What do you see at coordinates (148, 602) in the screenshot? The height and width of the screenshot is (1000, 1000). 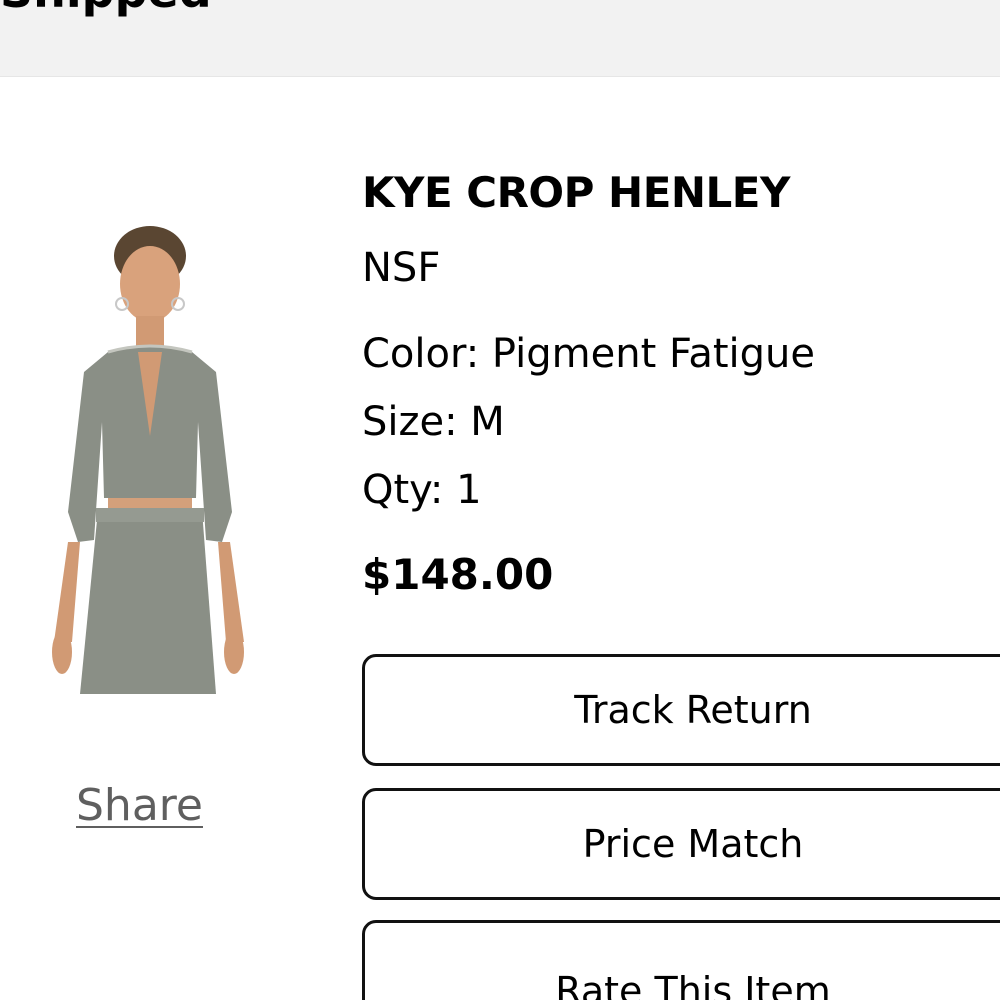 I see `skirt-shape` at bounding box center [148, 602].